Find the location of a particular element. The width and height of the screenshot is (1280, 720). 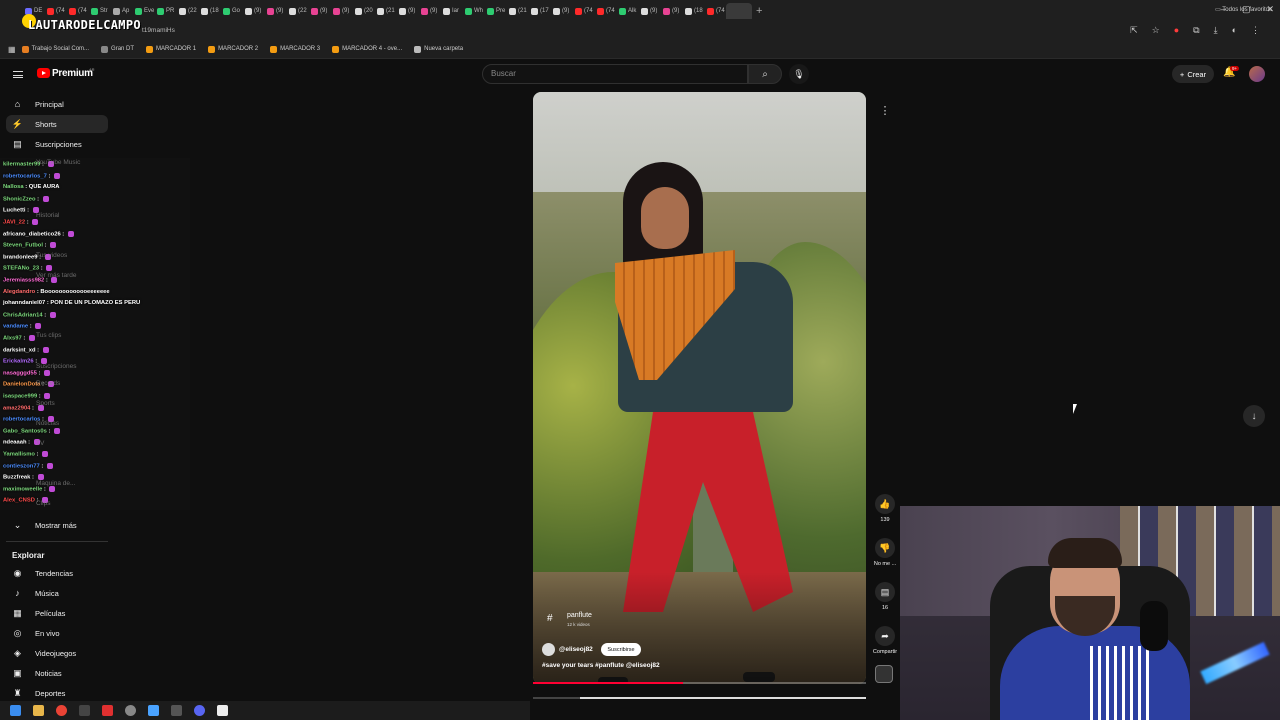

sidebar-item: ▣ Noticias is located at coordinates (57, 673).